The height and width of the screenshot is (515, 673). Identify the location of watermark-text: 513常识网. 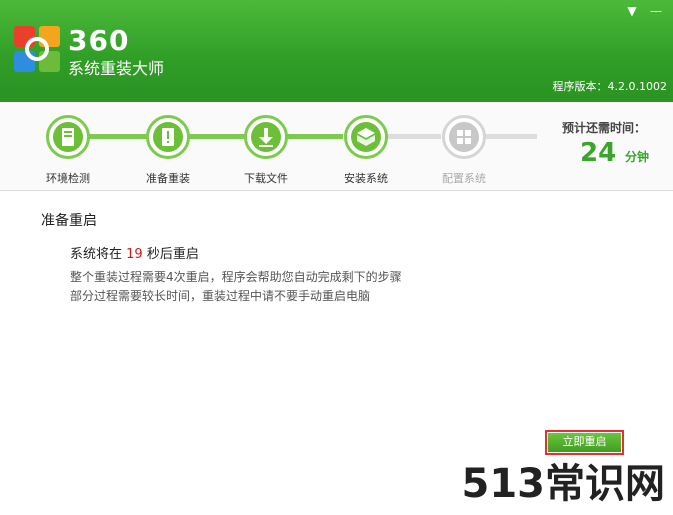
(563, 484).